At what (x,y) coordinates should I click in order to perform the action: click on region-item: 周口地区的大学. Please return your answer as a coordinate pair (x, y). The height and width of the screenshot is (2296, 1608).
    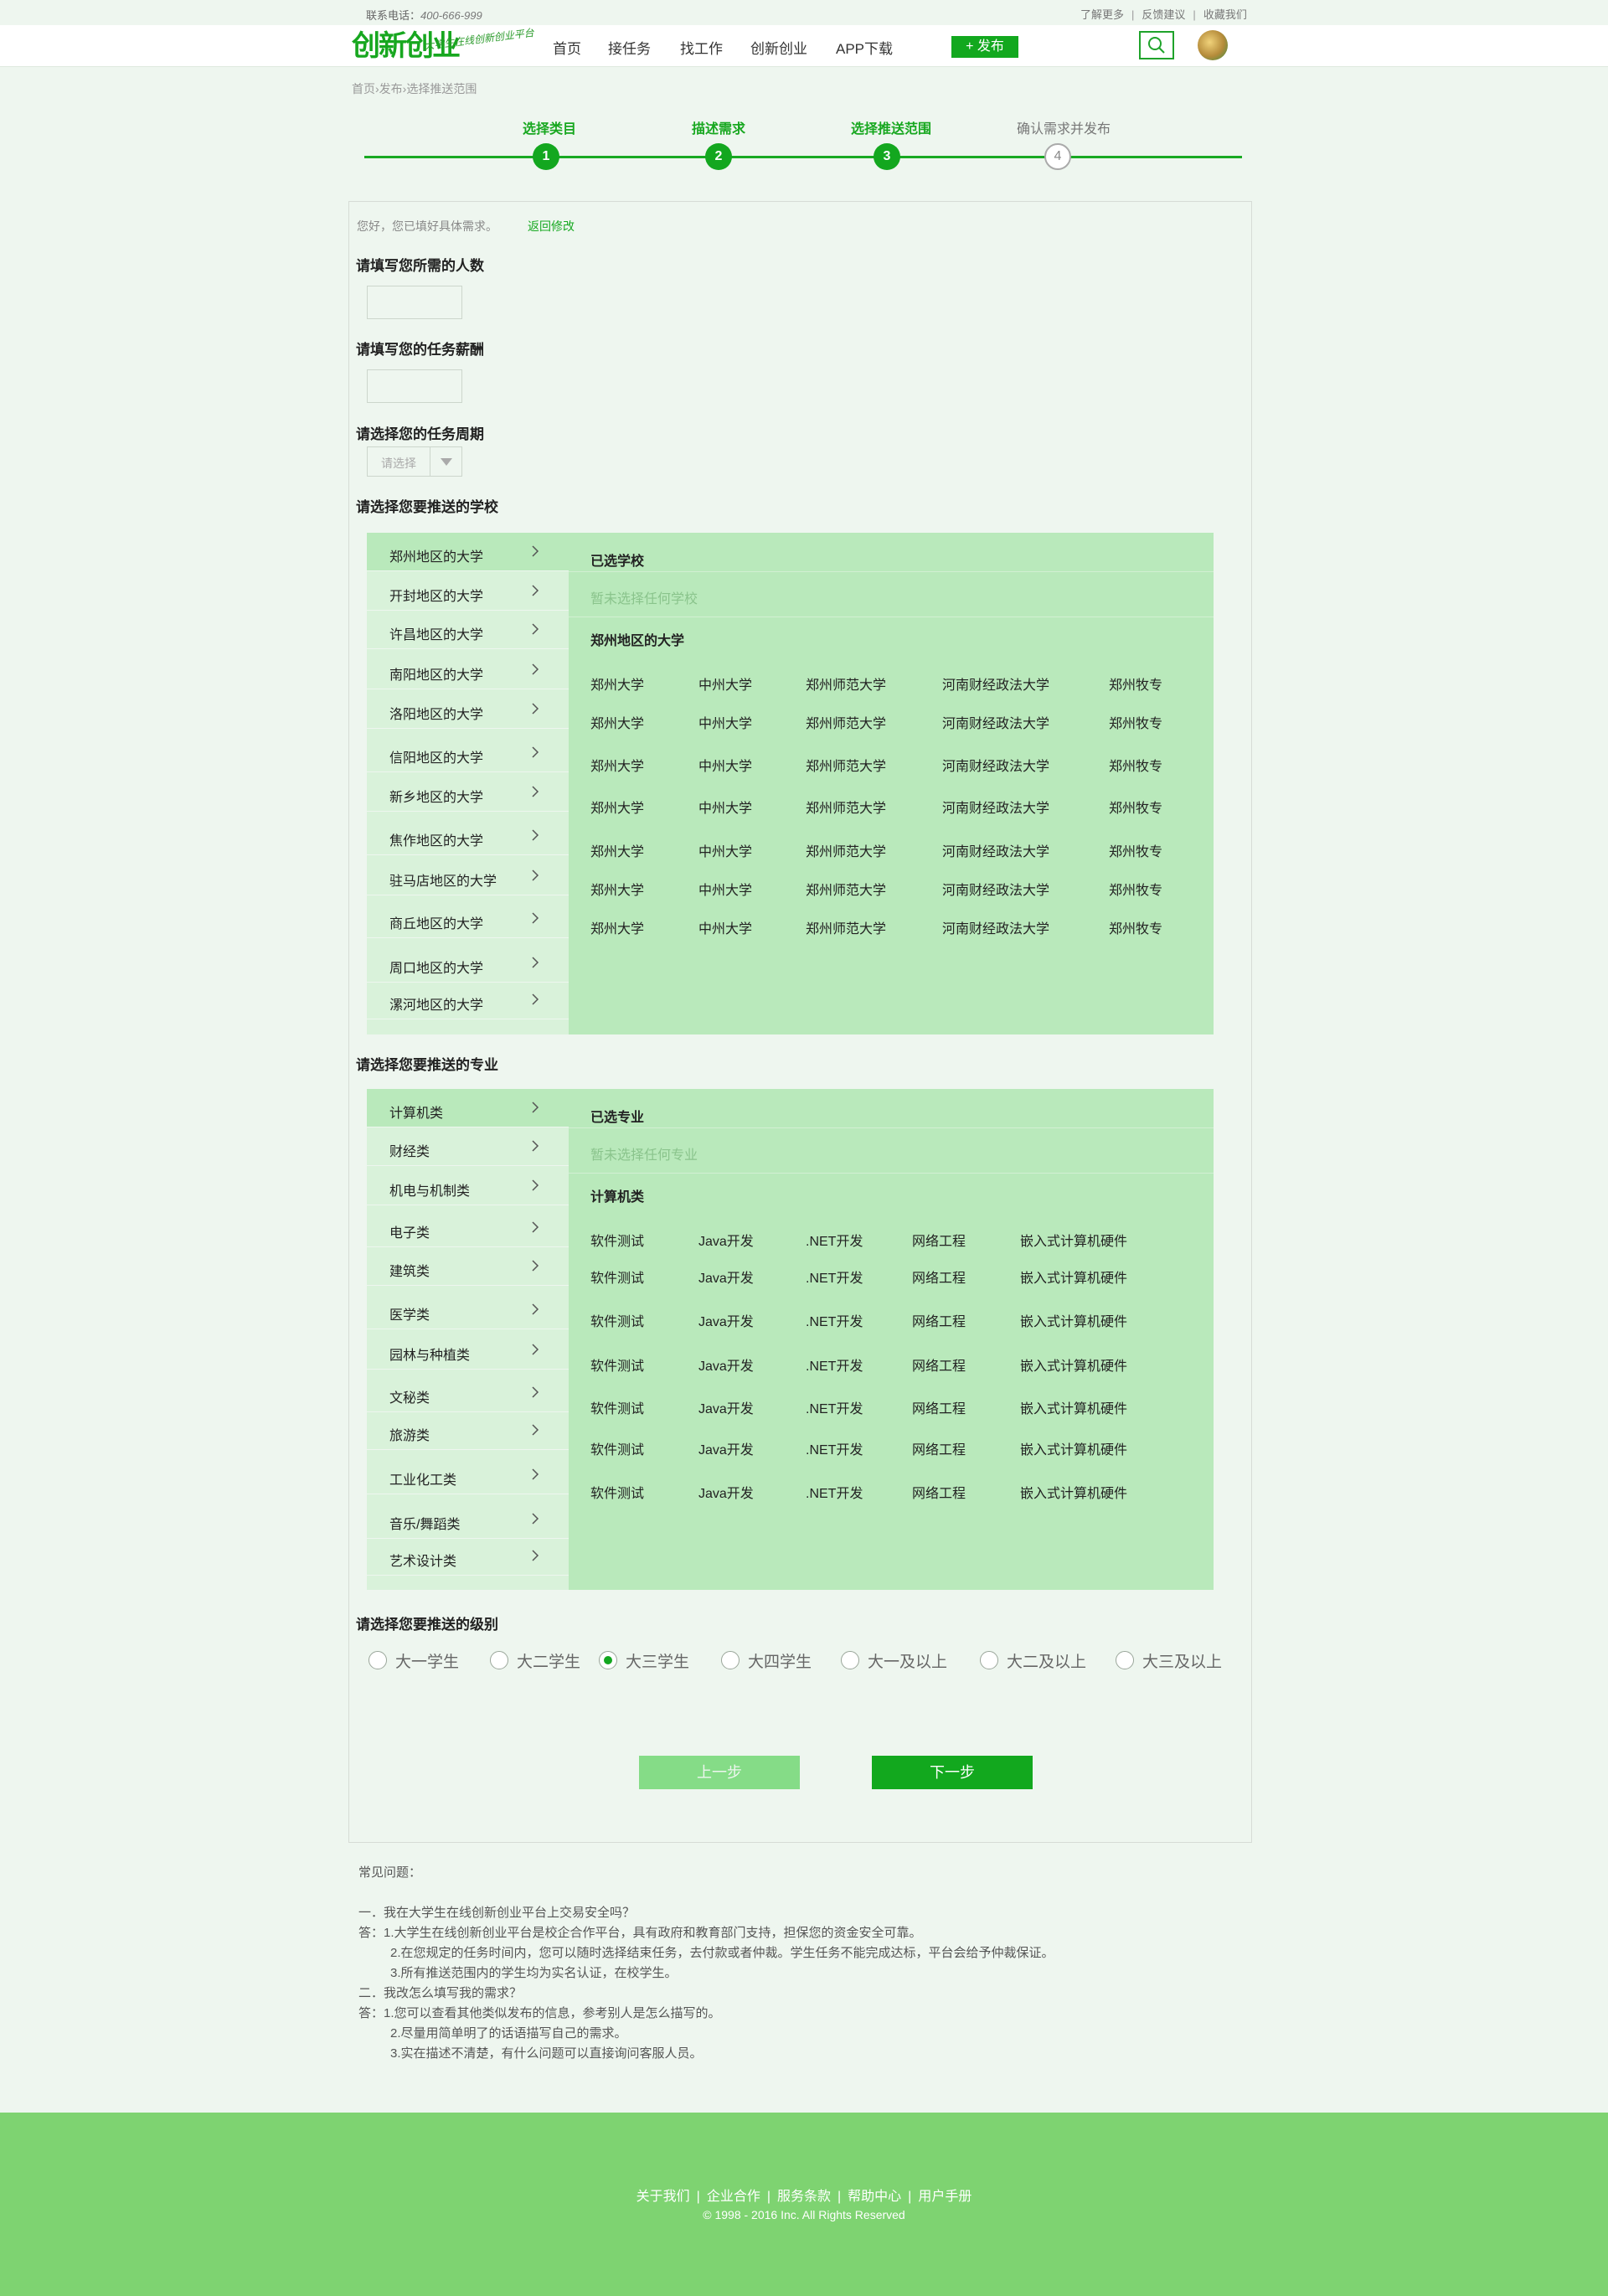
    Looking at the image, I should click on (468, 963).